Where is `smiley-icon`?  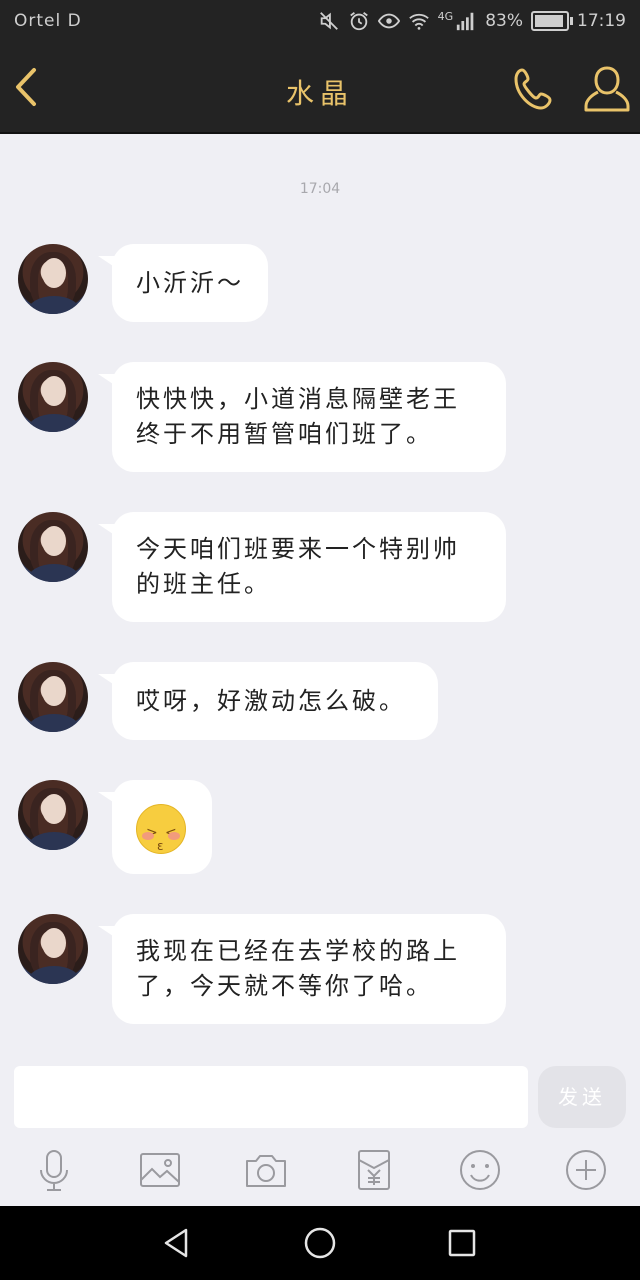
smiley-icon is located at coordinates (480, 1170).